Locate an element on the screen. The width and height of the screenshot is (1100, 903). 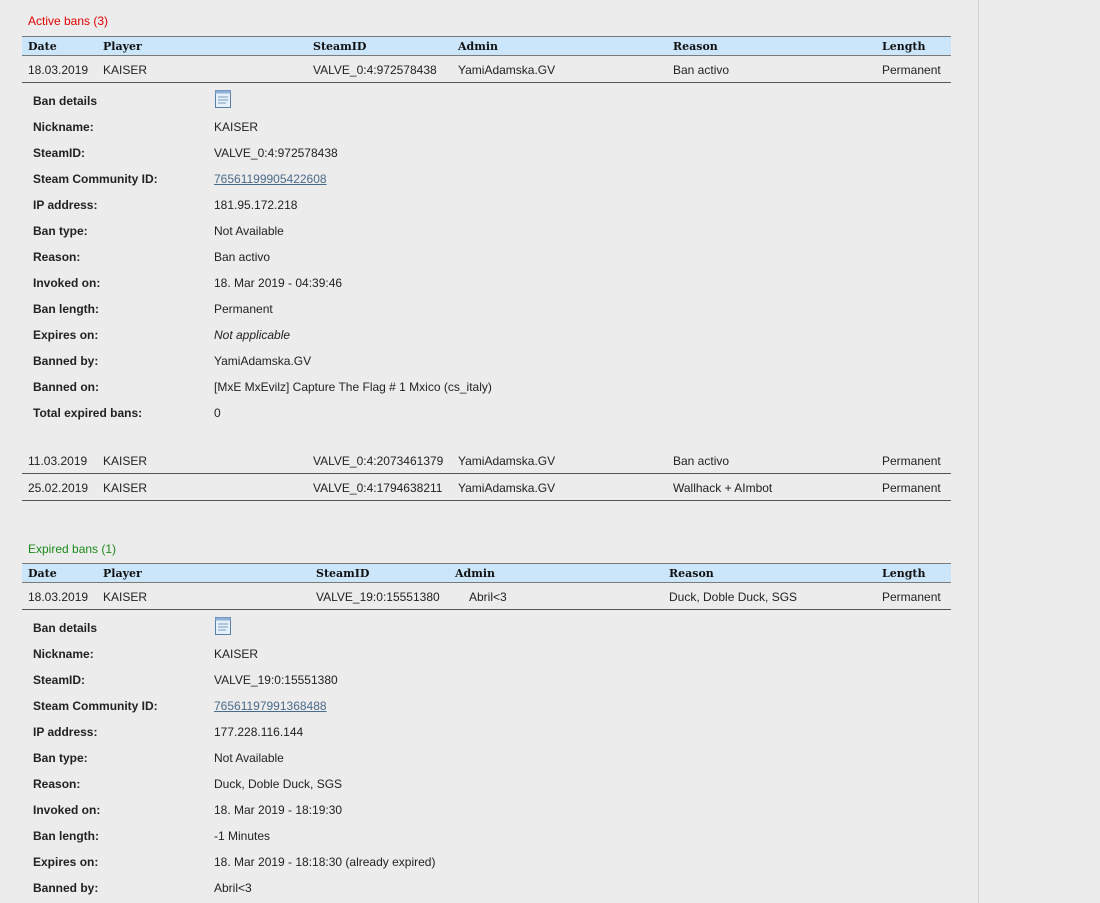
expired-bans-title: Expired bans (1) is located at coordinates (72, 549).